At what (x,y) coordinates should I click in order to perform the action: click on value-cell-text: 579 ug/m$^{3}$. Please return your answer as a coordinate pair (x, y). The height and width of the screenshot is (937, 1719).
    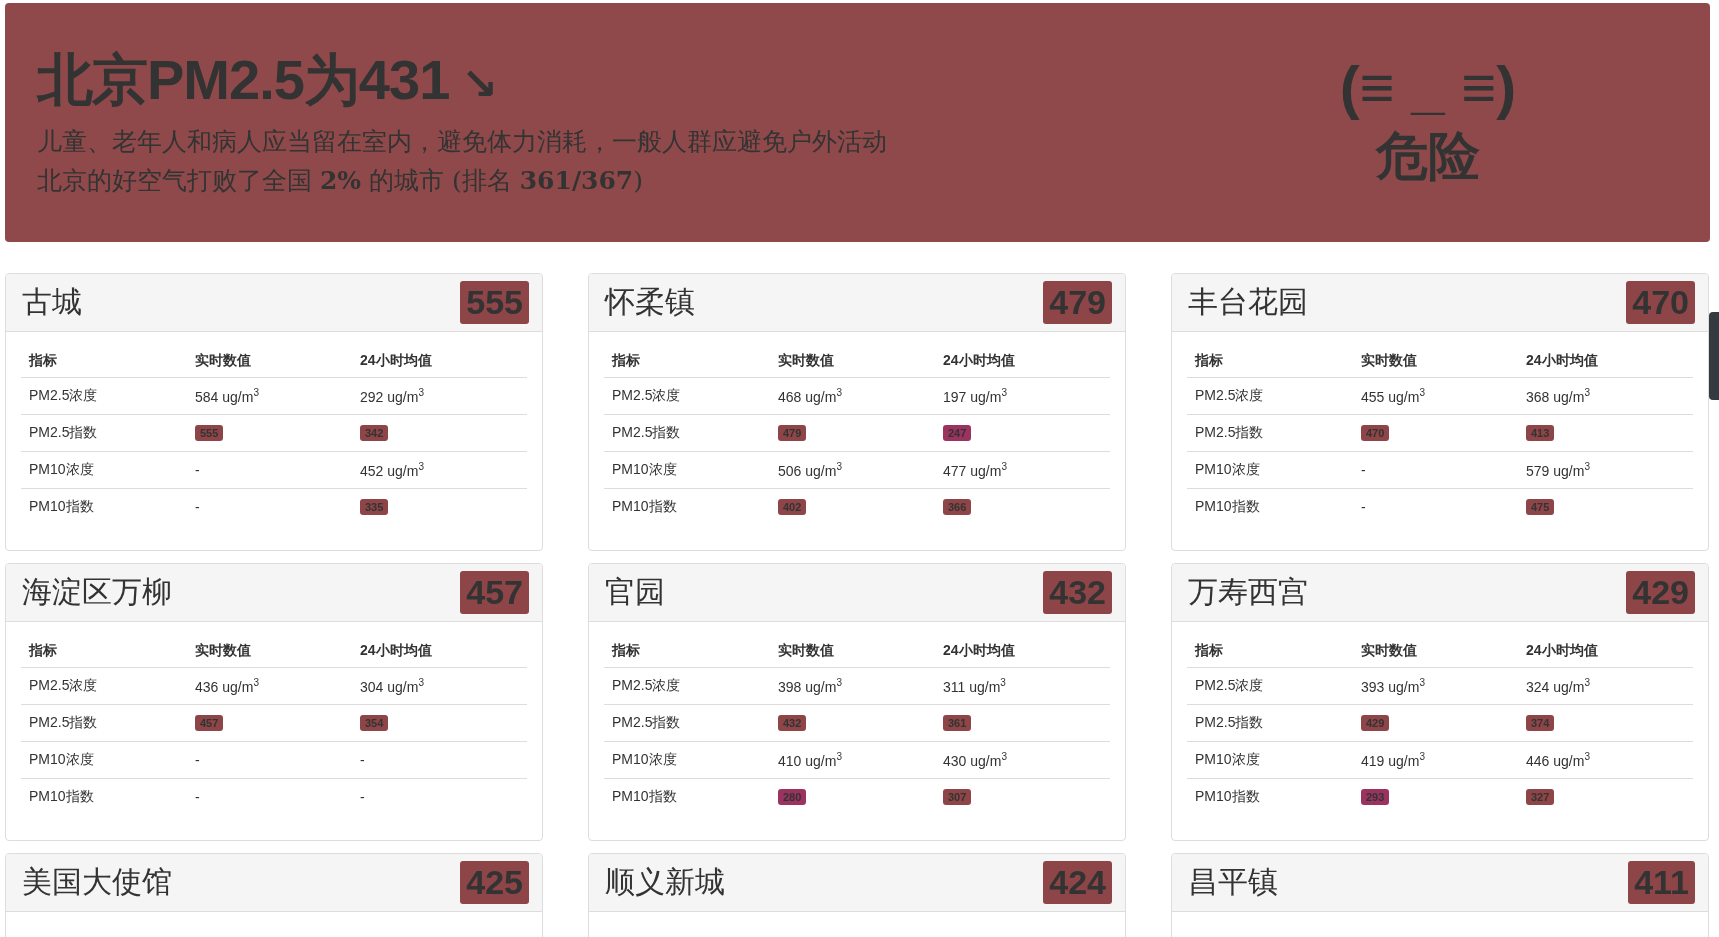
    Looking at the image, I should click on (1558, 470).